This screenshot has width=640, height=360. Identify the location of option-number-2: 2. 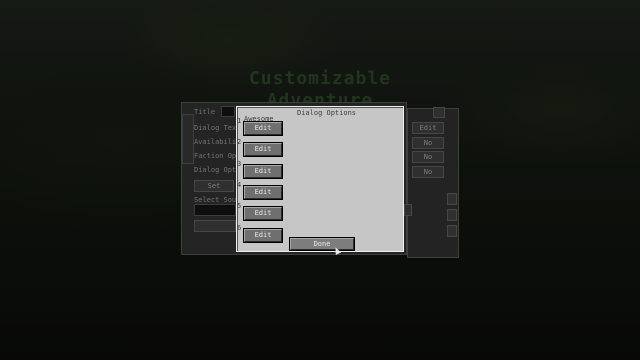
(239, 142).